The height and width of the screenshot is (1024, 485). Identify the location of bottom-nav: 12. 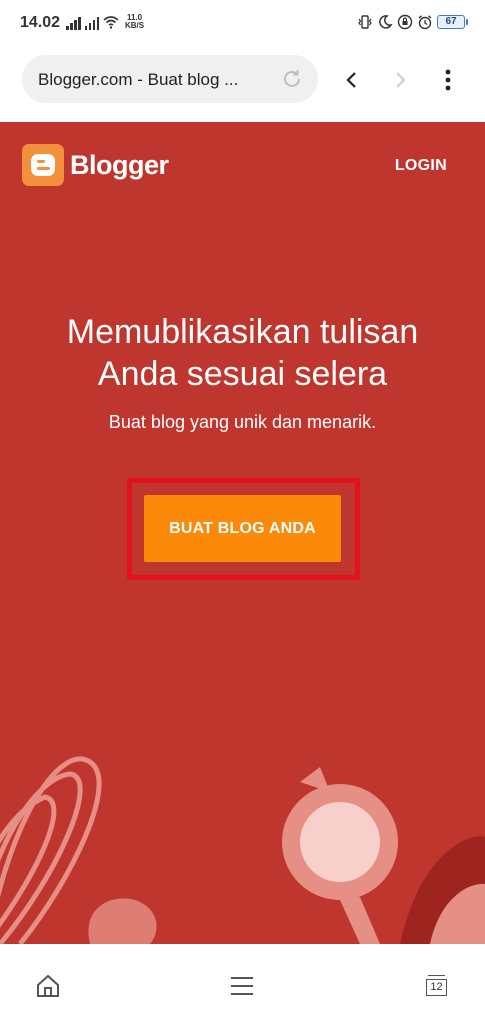
(242, 984).